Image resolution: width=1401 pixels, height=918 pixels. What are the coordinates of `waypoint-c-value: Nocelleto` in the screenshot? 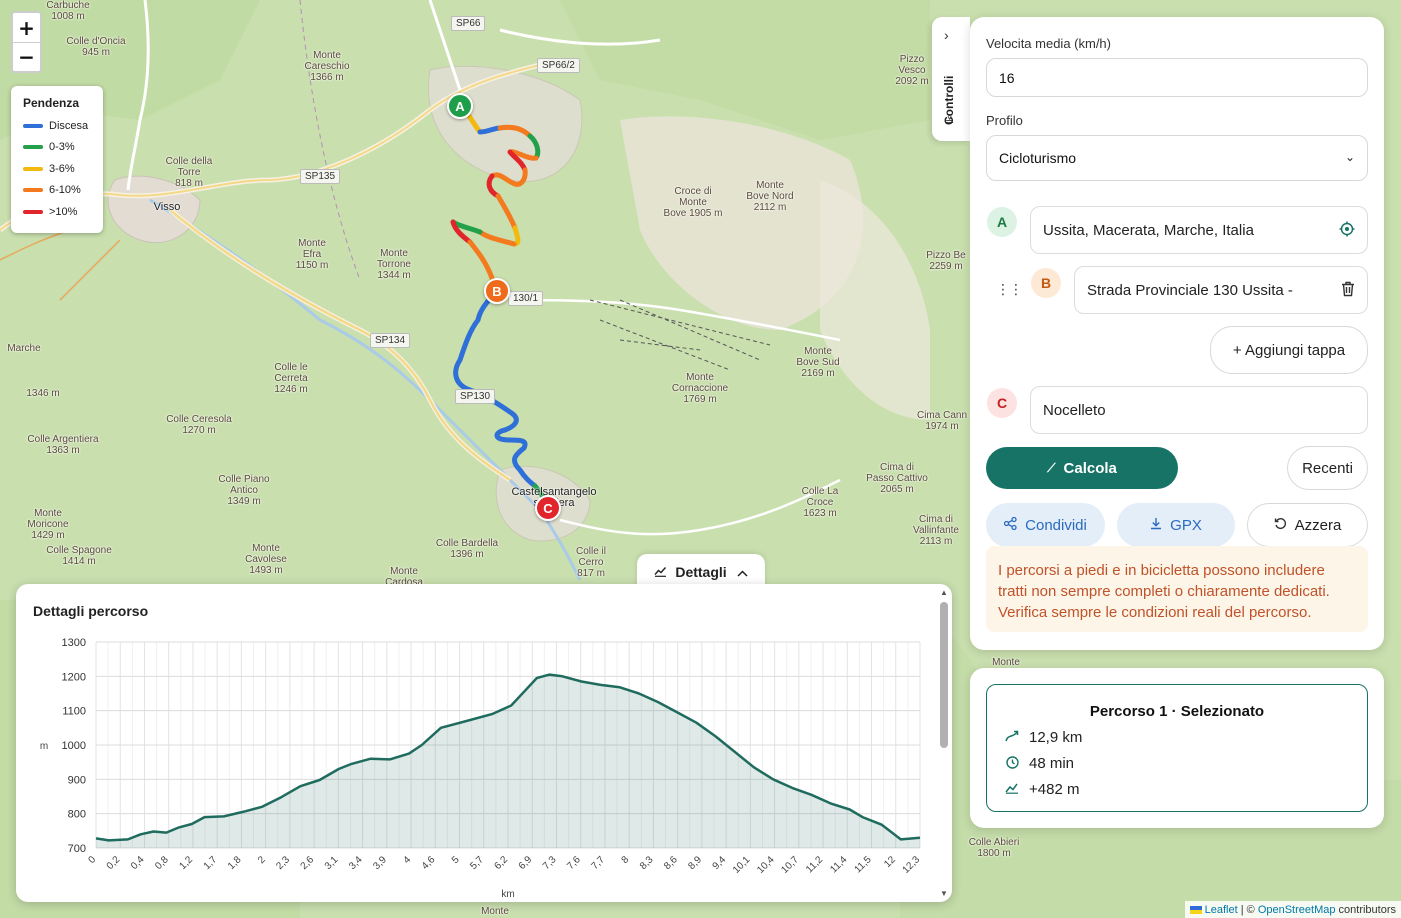 It's located at (1074, 410).